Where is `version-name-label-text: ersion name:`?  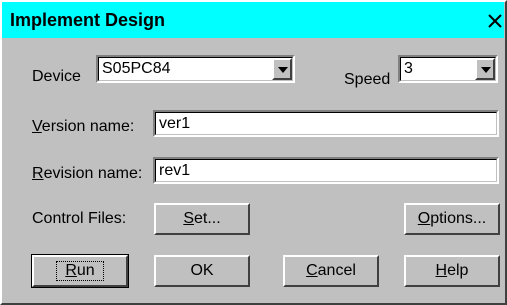
version-name-label-text: ersion name: is located at coordinates (88, 126).